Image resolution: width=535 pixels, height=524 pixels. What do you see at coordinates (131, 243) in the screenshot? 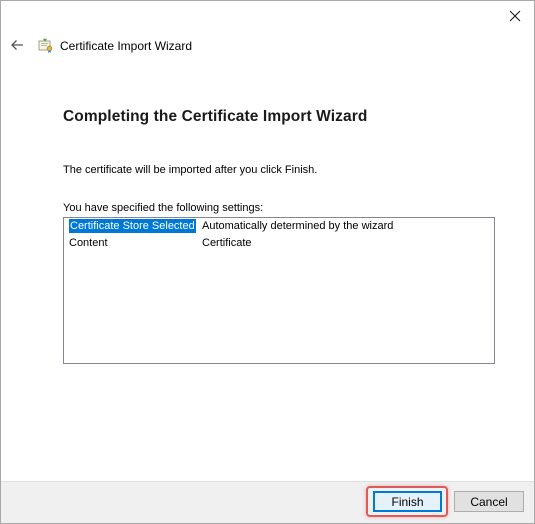
I see `settings-key-cell: Content` at bounding box center [131, 243].